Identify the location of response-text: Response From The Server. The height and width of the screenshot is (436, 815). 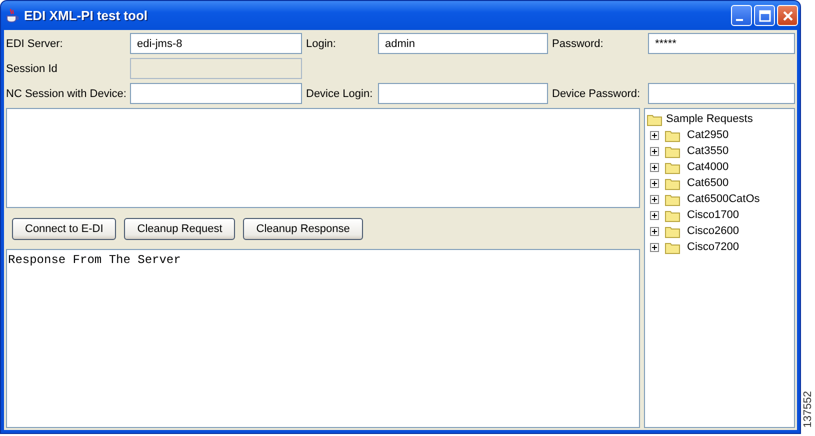
(94, 260).